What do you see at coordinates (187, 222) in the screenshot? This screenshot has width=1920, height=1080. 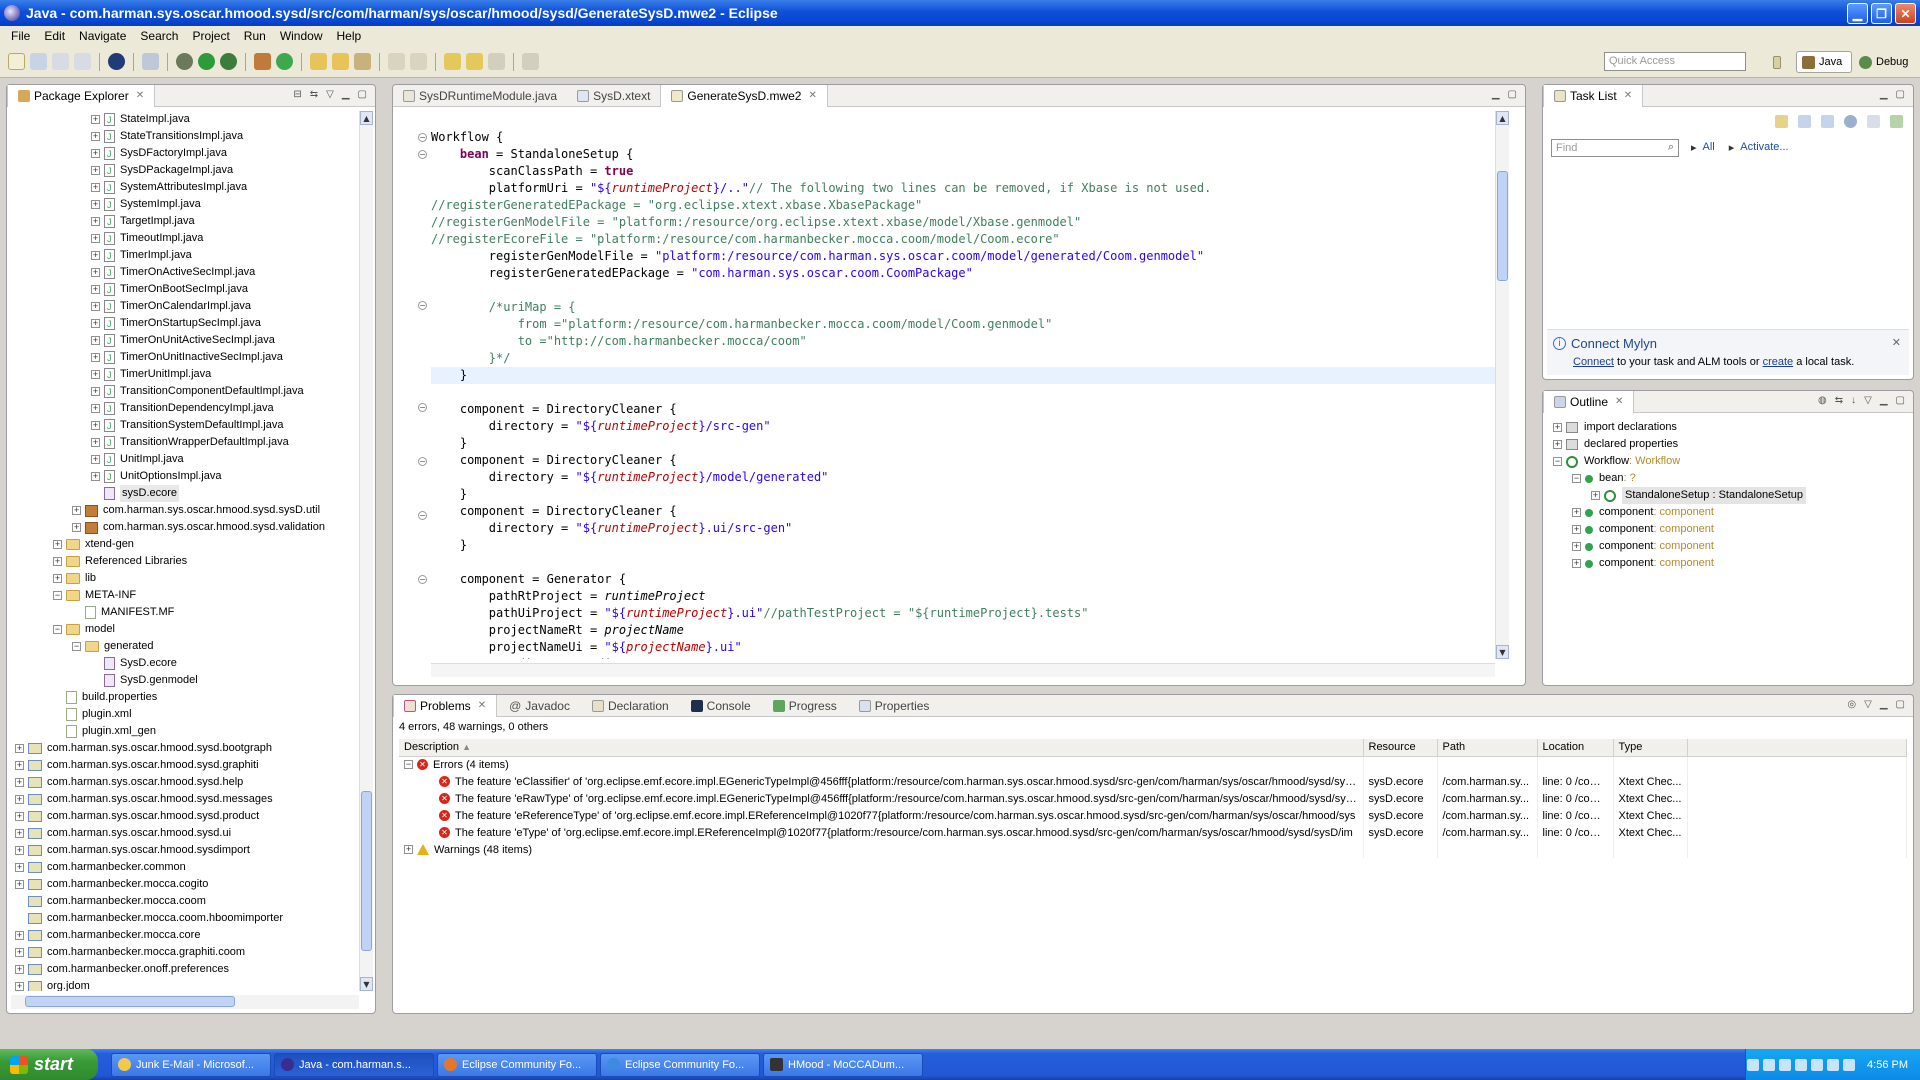 I see `tree-item: +TargetImpl.java` at bounding box center [187, 222].